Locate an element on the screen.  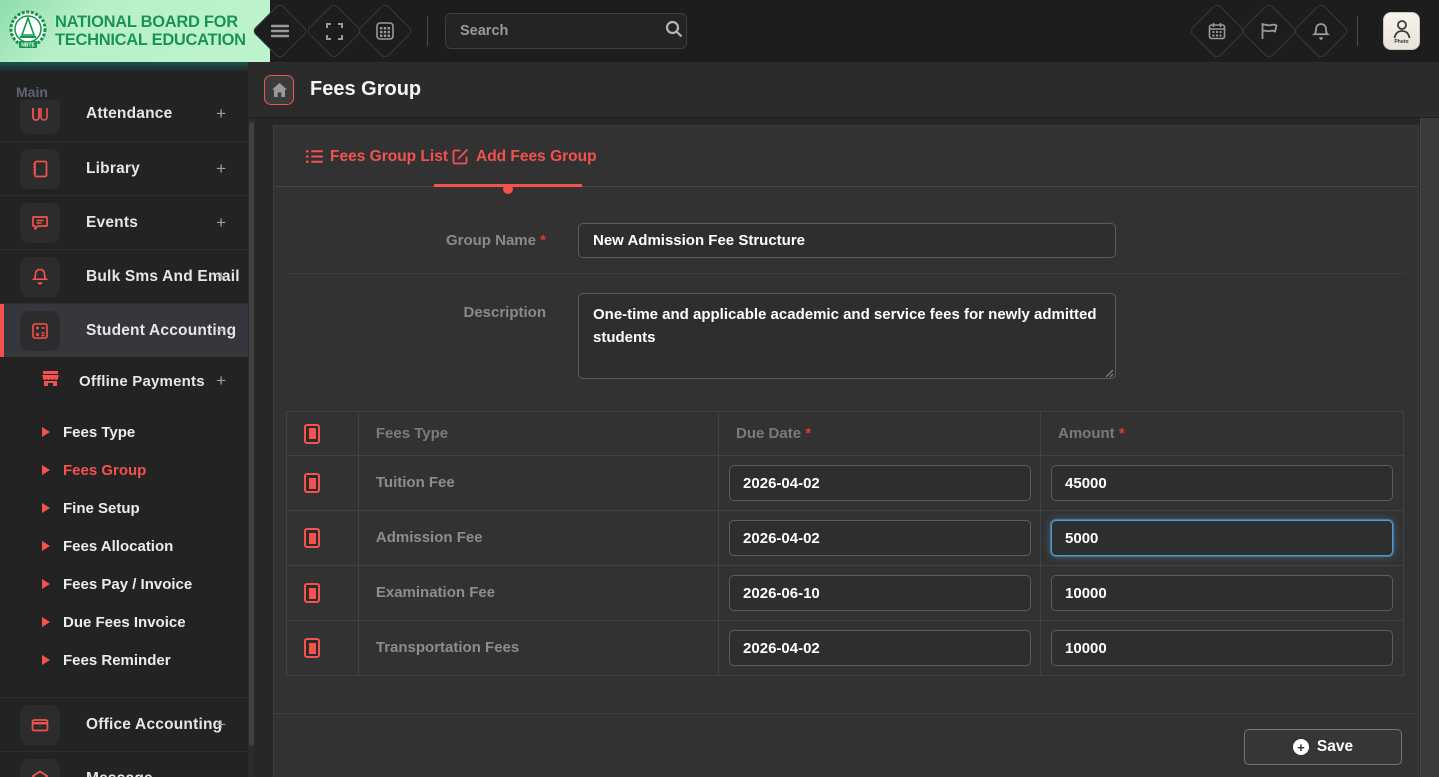
sidebar-top-gradient is located at coordinates (124, 67).